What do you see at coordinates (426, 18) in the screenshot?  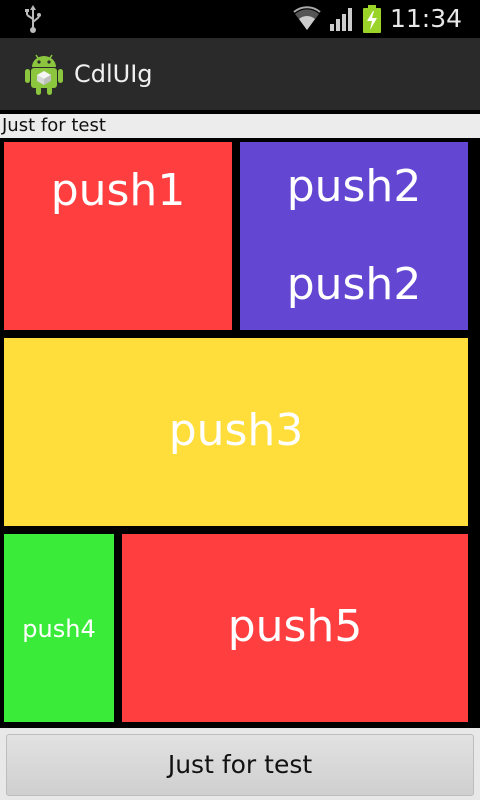 I see `clock: 11:34` at bounding box center [426, 18].